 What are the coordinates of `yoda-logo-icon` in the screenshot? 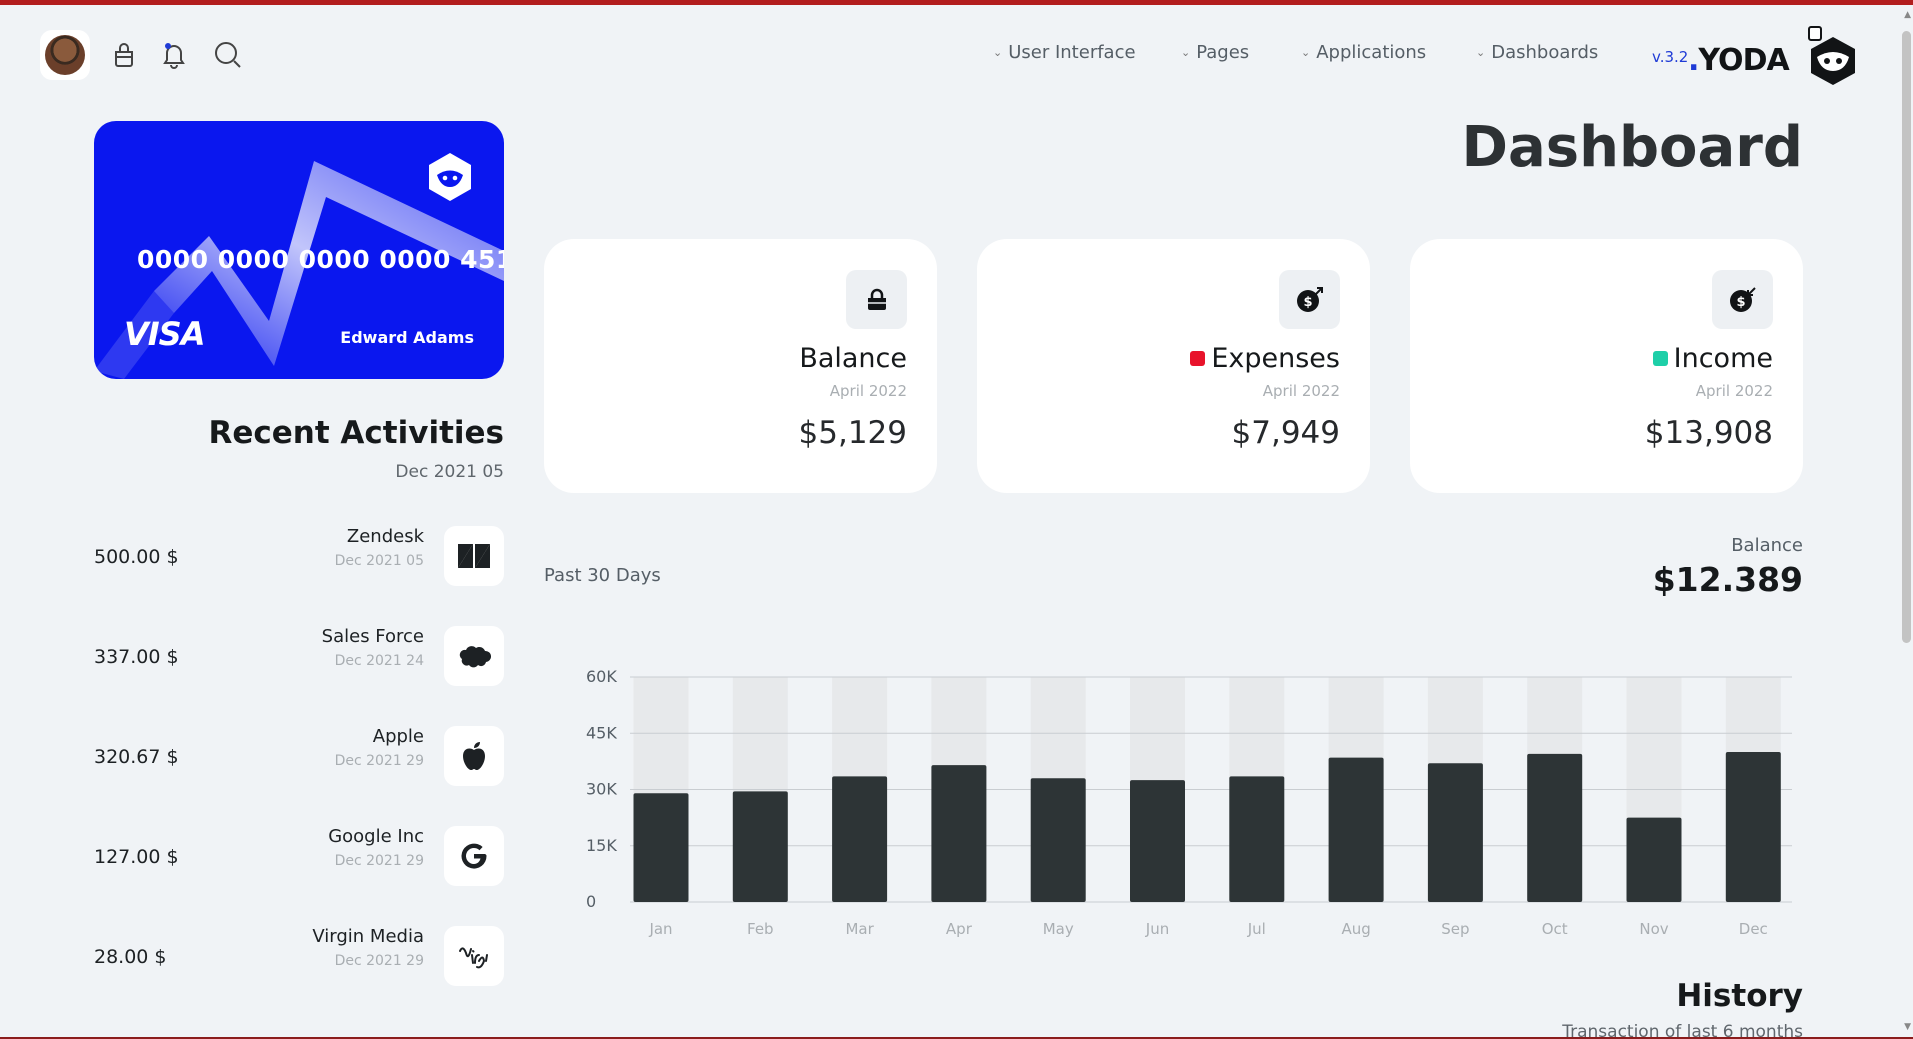 It's located at (1833, 56).